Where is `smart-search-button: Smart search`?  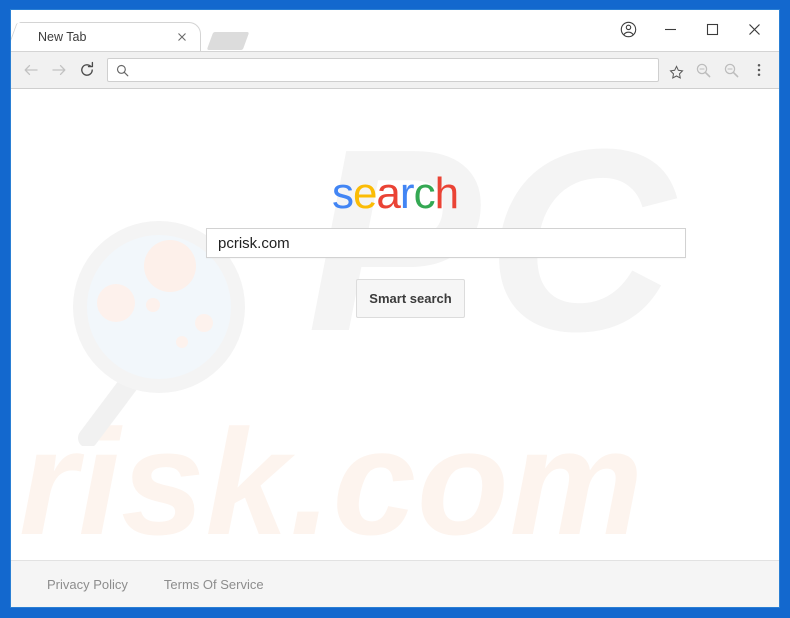
smart-search-button: Smart search is located at coordinates (410, 298).